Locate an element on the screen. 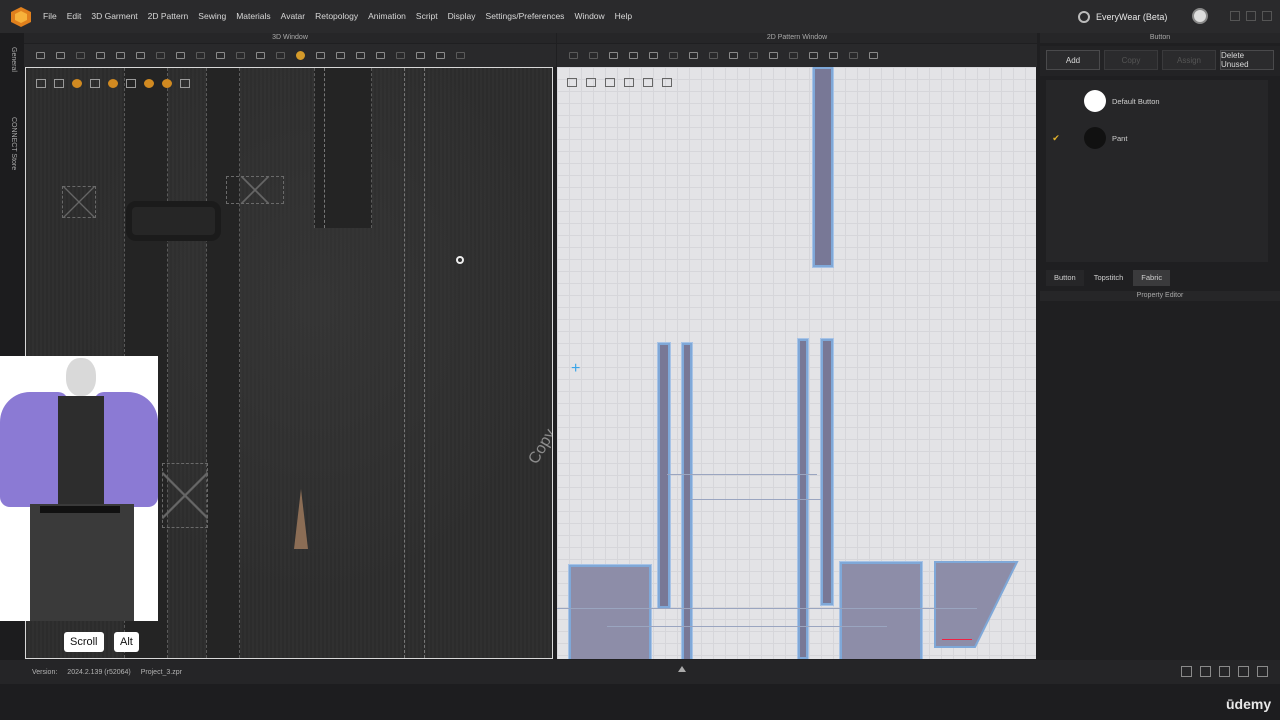 The height and width of the screenshot is (720, 1280). button-tool-icon is located at coordinates (300, 56).